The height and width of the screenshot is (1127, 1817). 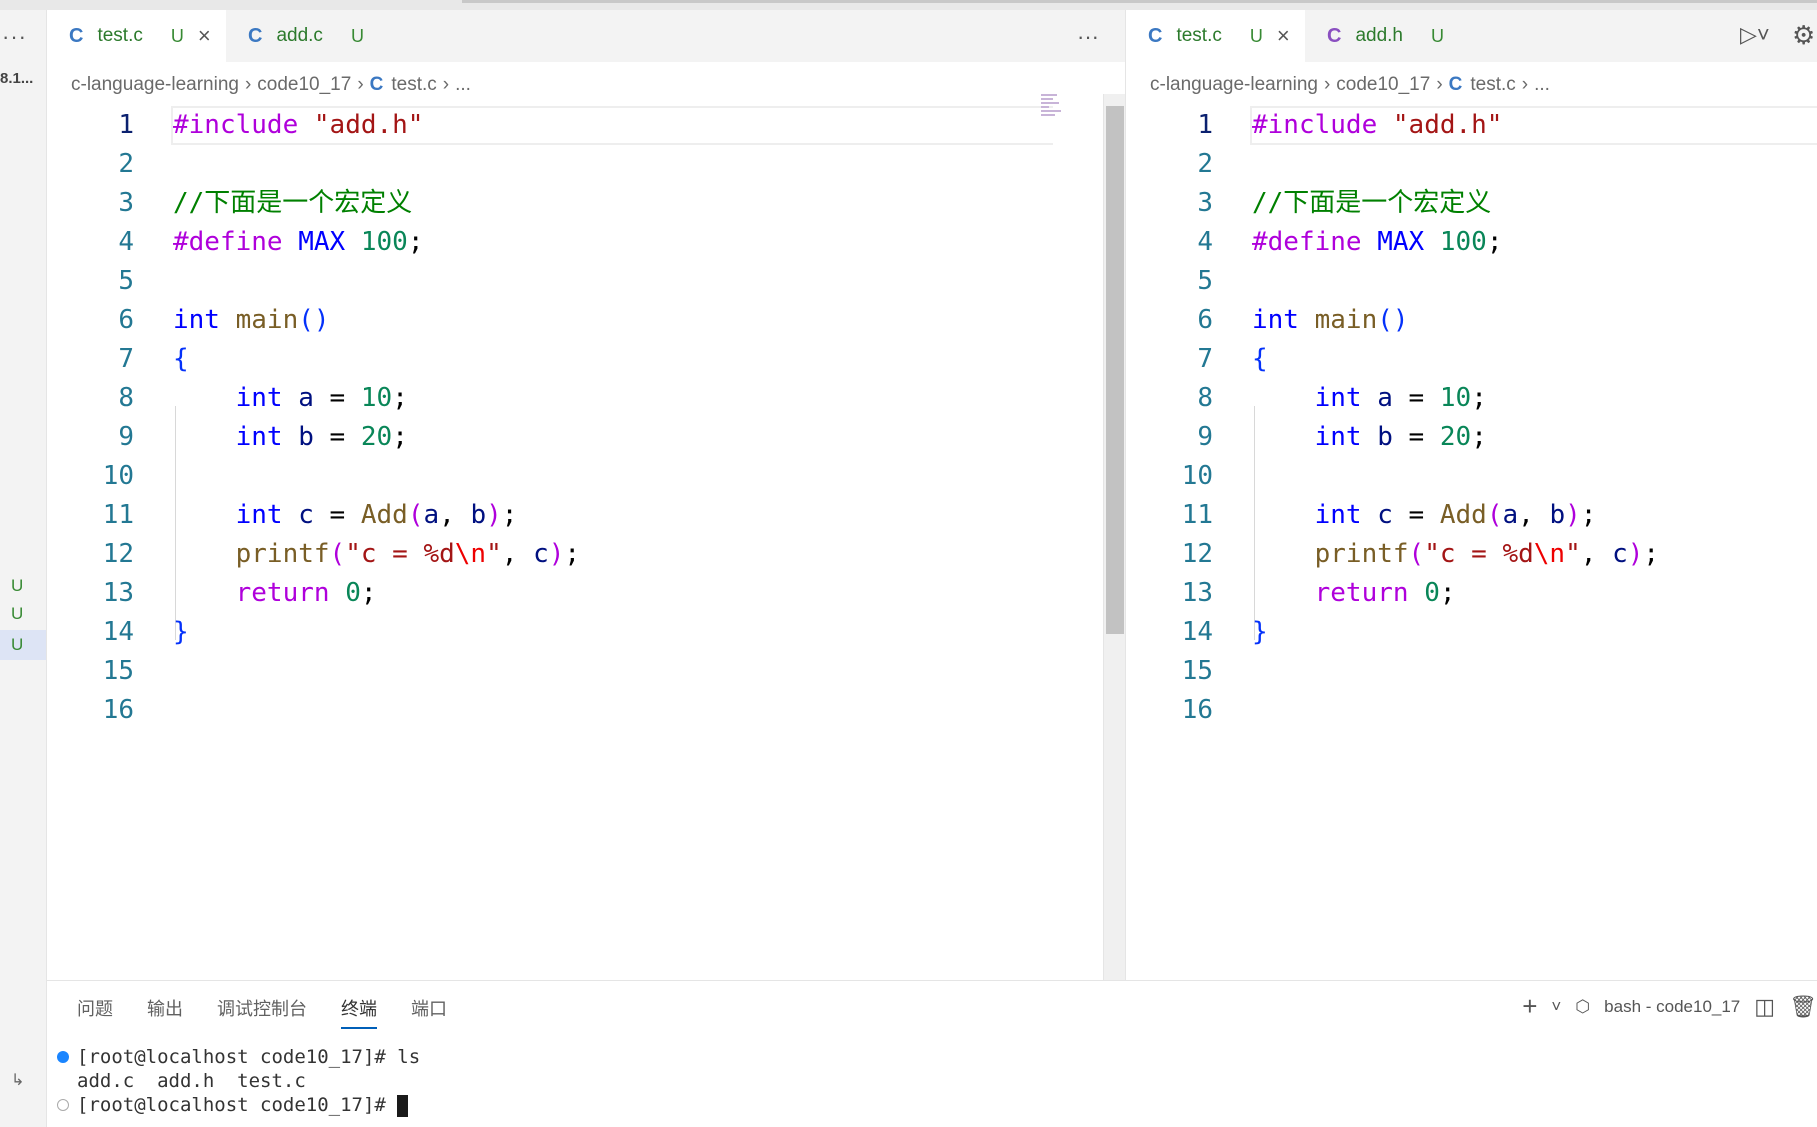 I want to click on vertical-scrollbar, so click(x=1114, y=537).